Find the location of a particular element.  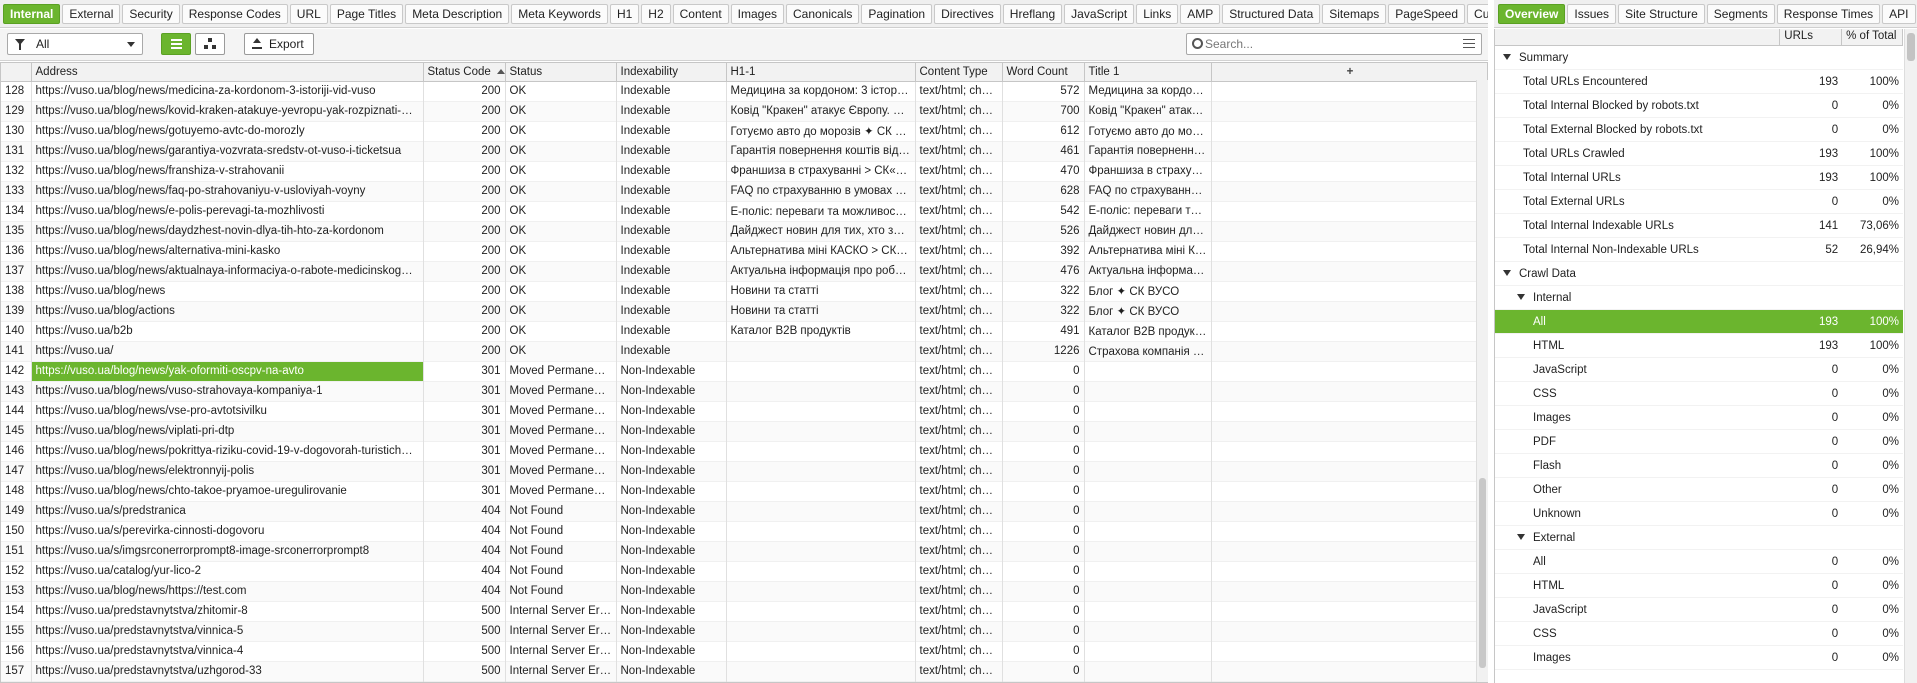

export-button: Export is located at coordinates (279, 44).